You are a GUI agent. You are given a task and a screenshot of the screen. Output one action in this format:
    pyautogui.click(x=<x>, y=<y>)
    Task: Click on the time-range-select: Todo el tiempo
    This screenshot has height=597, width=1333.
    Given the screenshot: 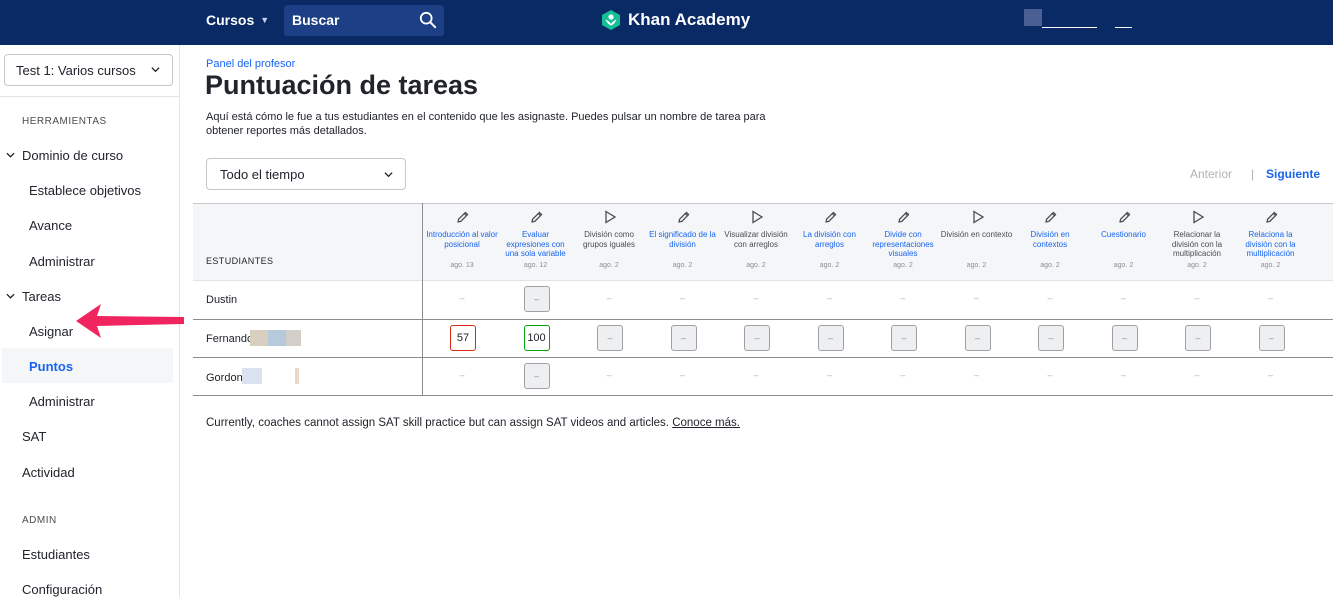 What is the action you would take?
    pyautogui.click(x=306, y=174)
    